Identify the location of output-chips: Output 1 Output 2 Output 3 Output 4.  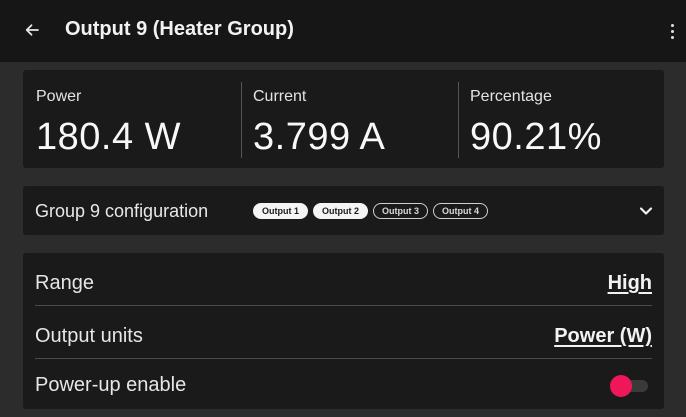
(370, 211).